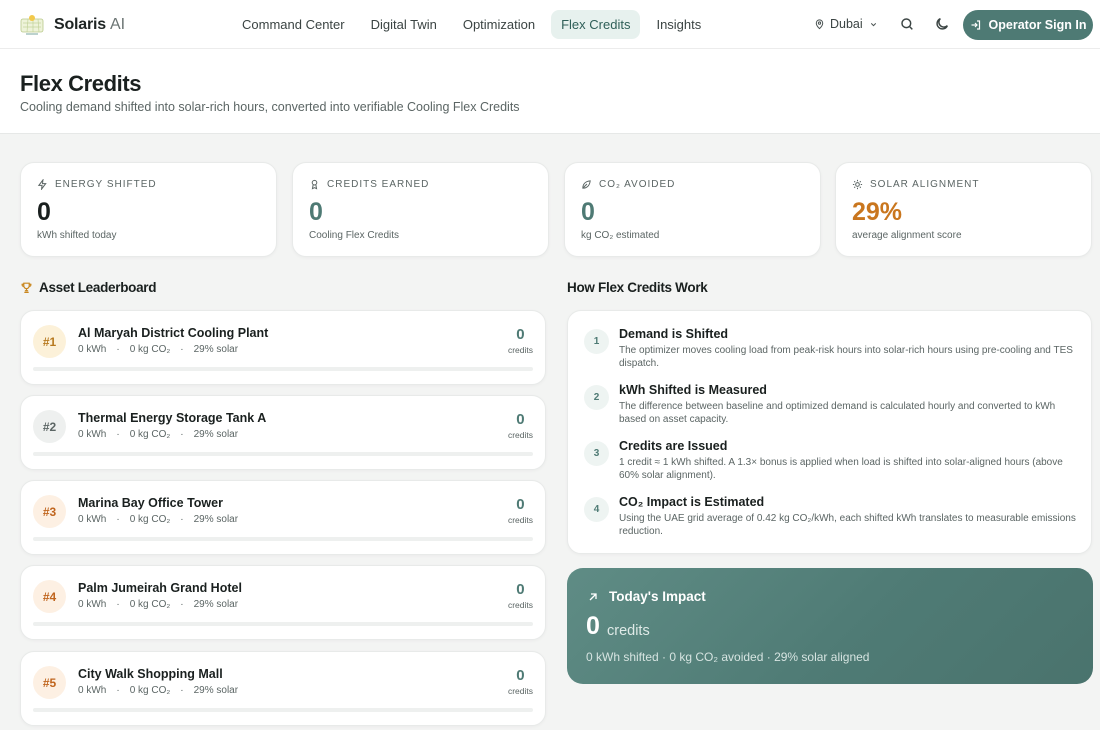 The image size is (1100, 730). I want to click on impact-unit: credits, so click(628, 631).